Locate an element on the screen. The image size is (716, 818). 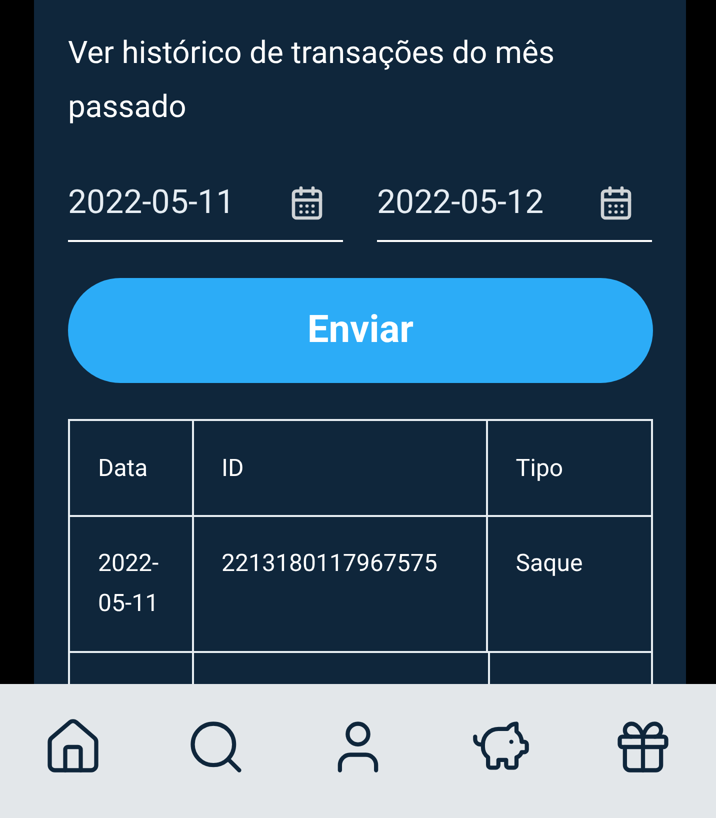
date-field: 2022-05-11 is located at coordinates (205, 204).